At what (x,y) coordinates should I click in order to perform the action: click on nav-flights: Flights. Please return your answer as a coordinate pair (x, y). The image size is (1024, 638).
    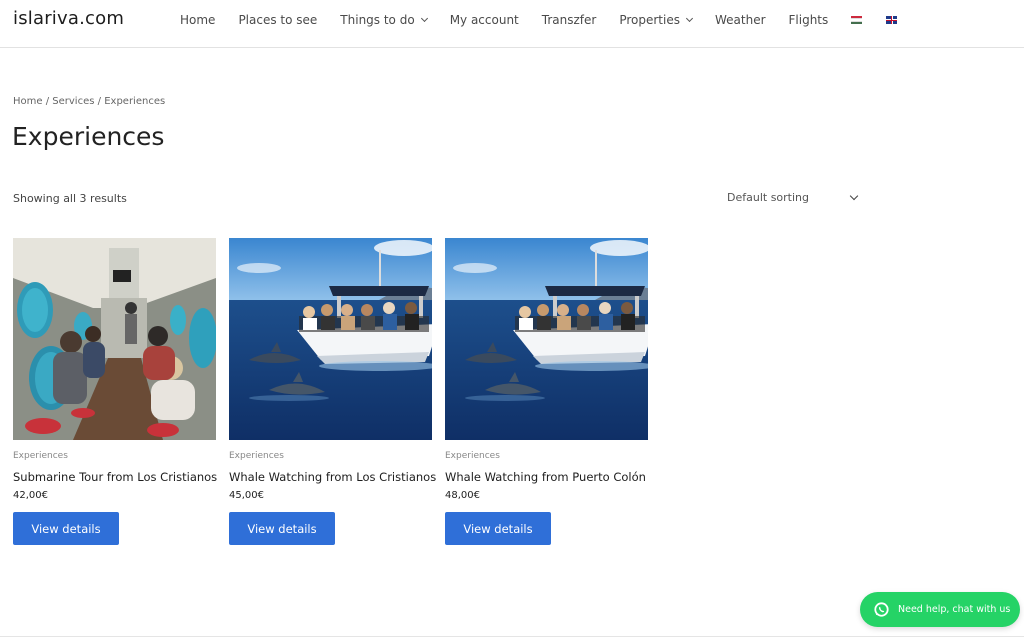
    Looking at the image, I should click on (809, 20).